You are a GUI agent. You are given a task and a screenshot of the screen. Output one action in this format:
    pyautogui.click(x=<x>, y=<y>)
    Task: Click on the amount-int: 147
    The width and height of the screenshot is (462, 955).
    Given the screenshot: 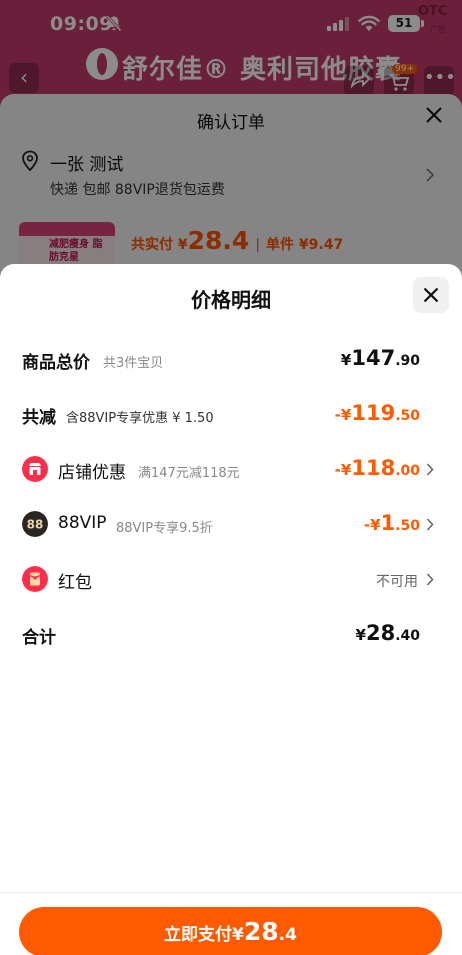 What is the action you would take?
    pyautogui.click(x=373, y=358)
    